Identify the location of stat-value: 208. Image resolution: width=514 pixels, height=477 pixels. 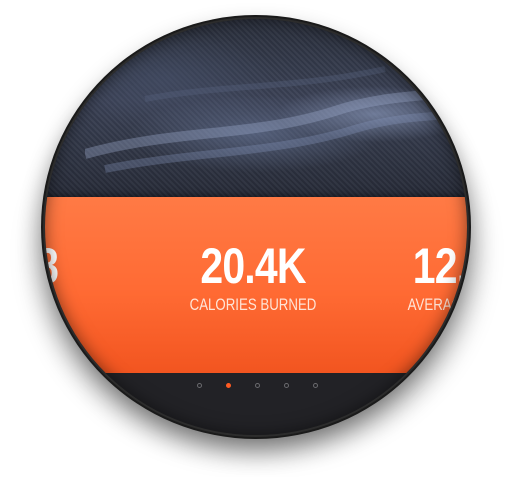
(88, 266).